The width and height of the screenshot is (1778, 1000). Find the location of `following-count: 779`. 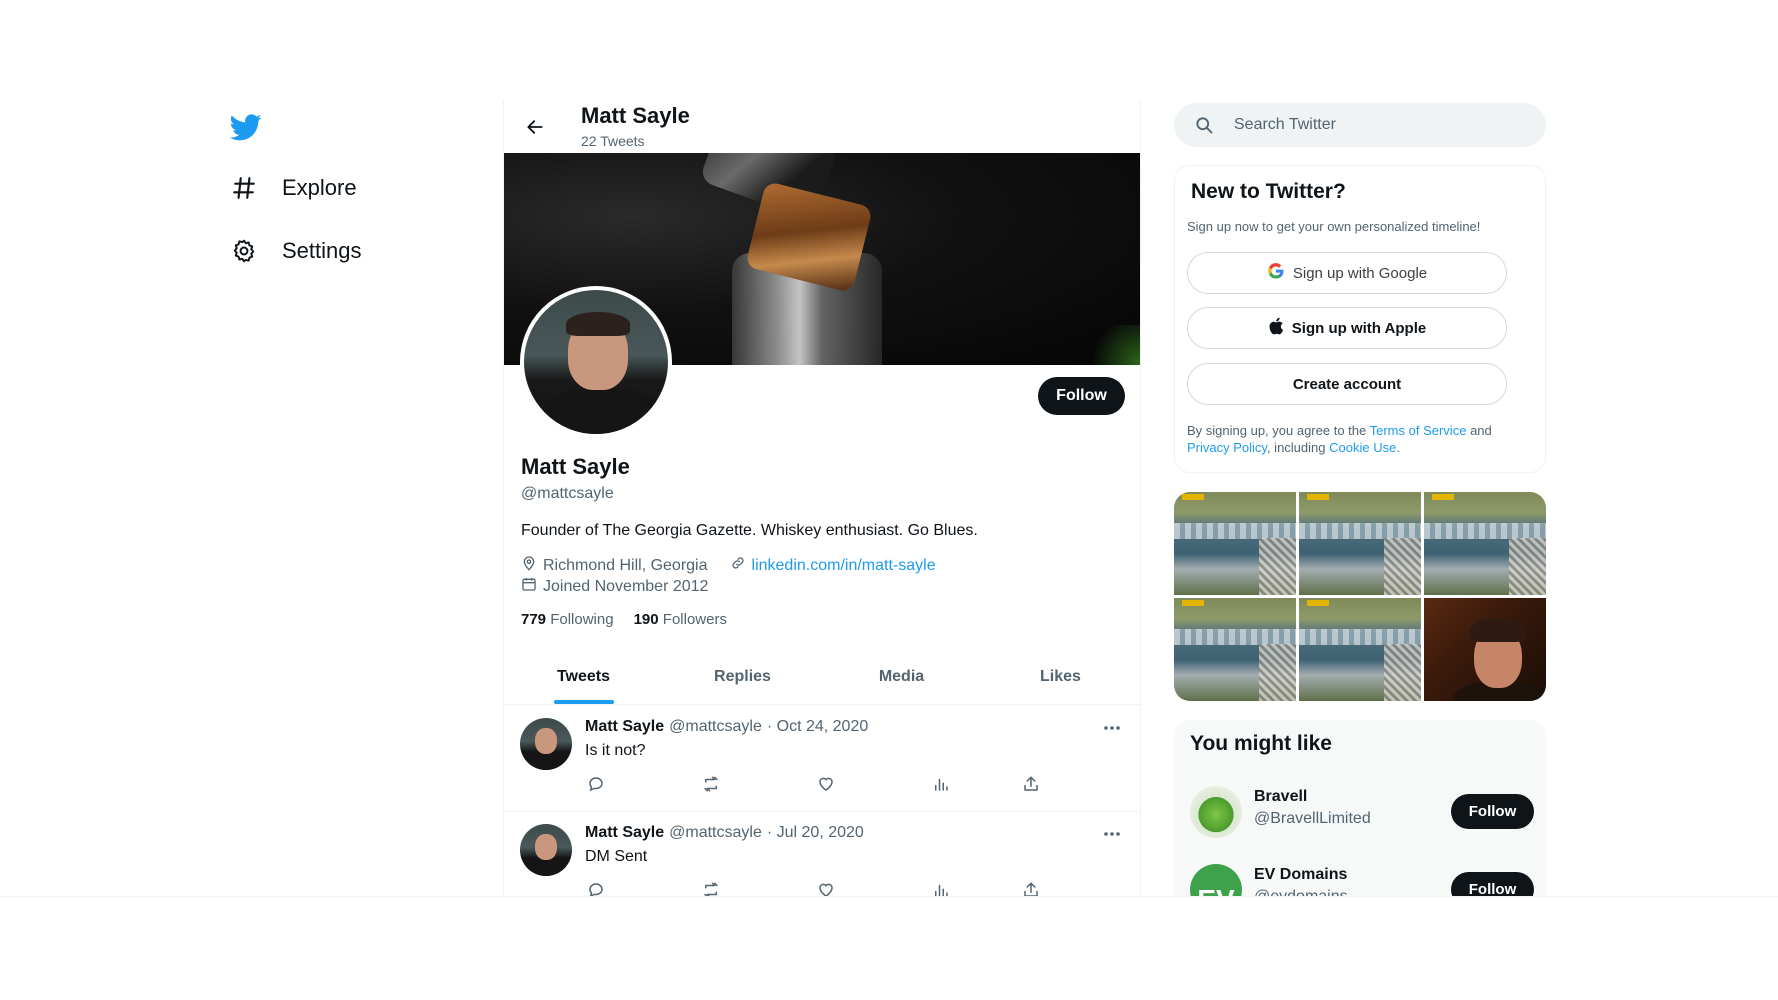

following-count: 779 is located at coordinates (534, 619).